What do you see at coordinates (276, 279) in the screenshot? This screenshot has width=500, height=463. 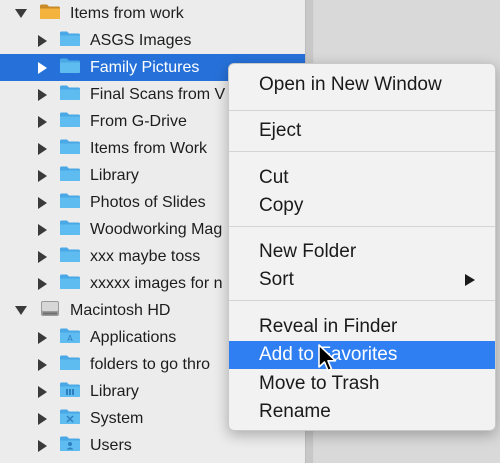 I see `menu-item-label: Sort` at bounding box center [276, 279].